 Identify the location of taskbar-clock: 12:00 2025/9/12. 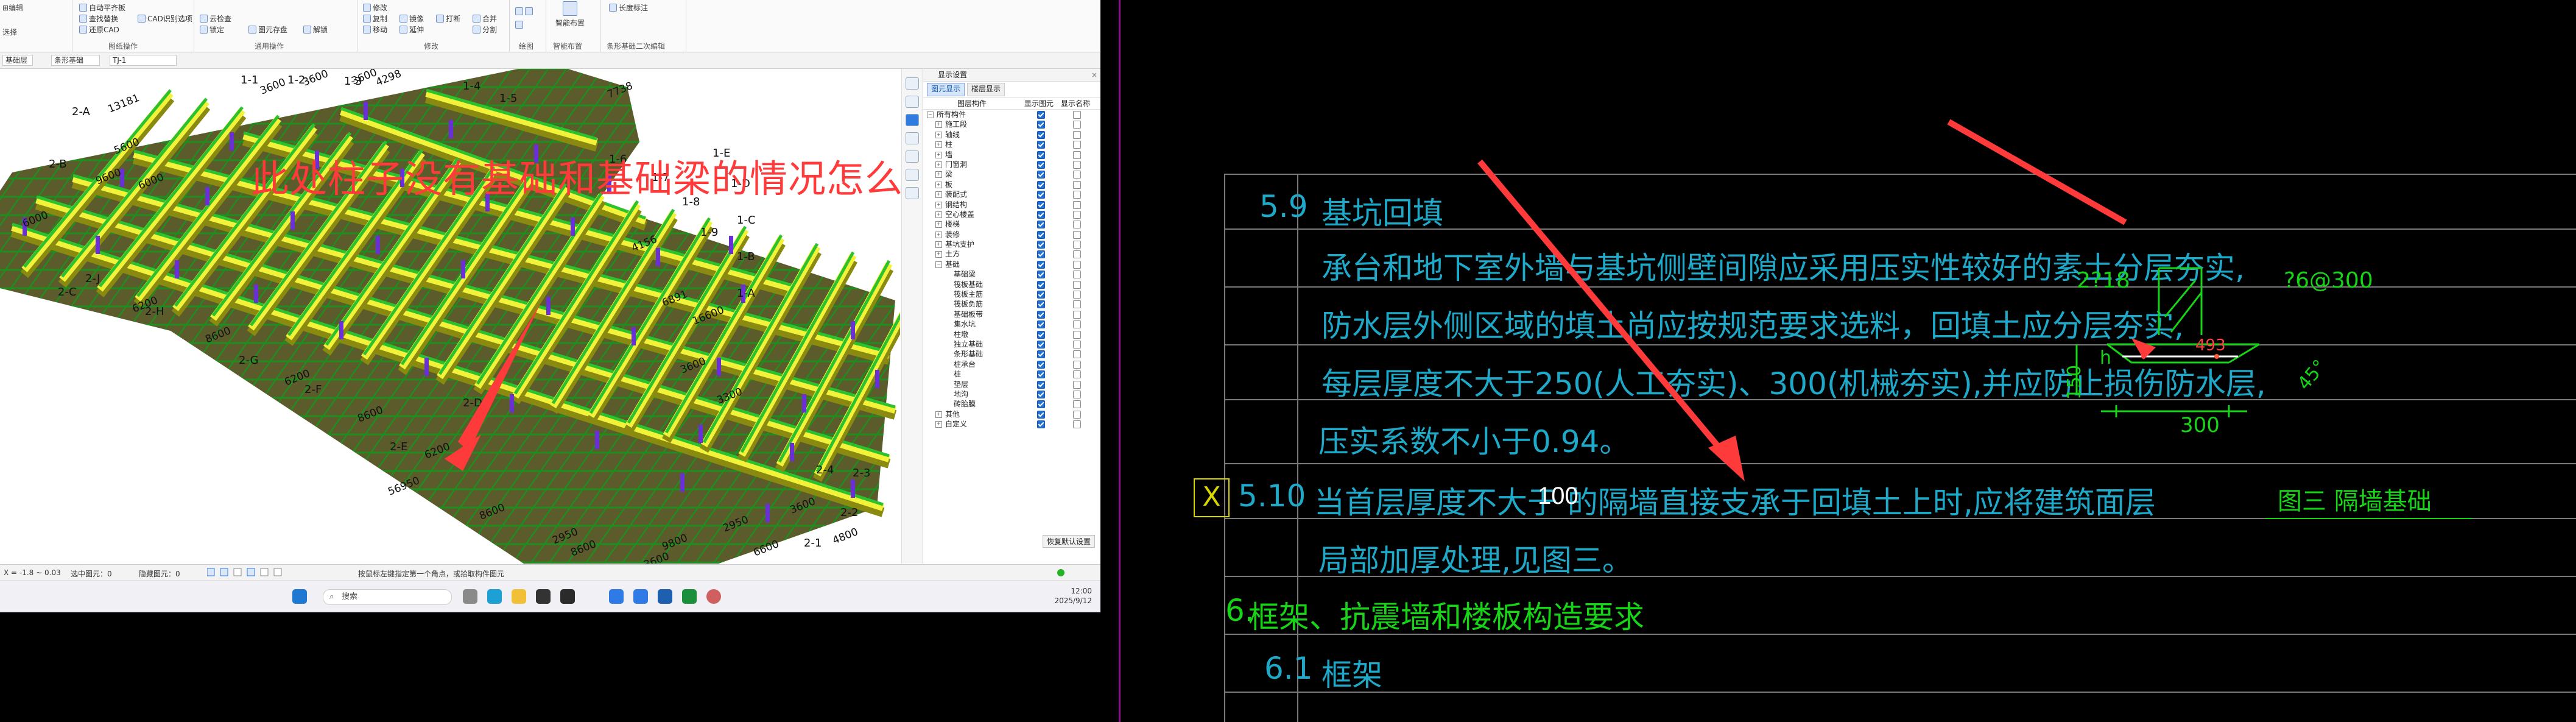
(1073, 596).